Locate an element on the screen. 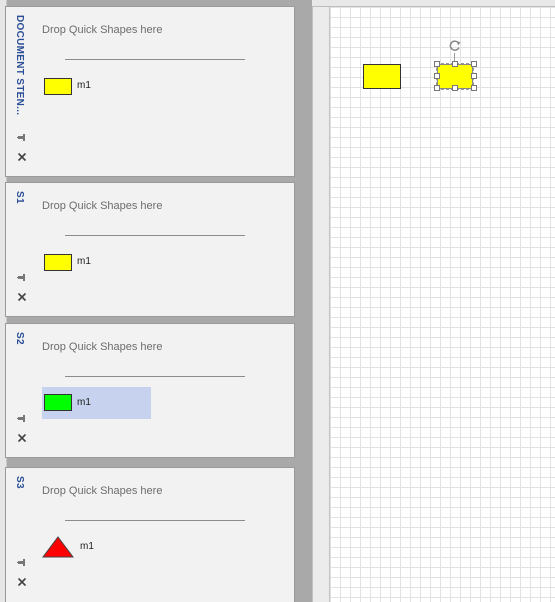 This screenshot has height=602, width=555. stencil-s3: S3 Drop Quick Shapes here m1 is located at coordinates (150, 534).